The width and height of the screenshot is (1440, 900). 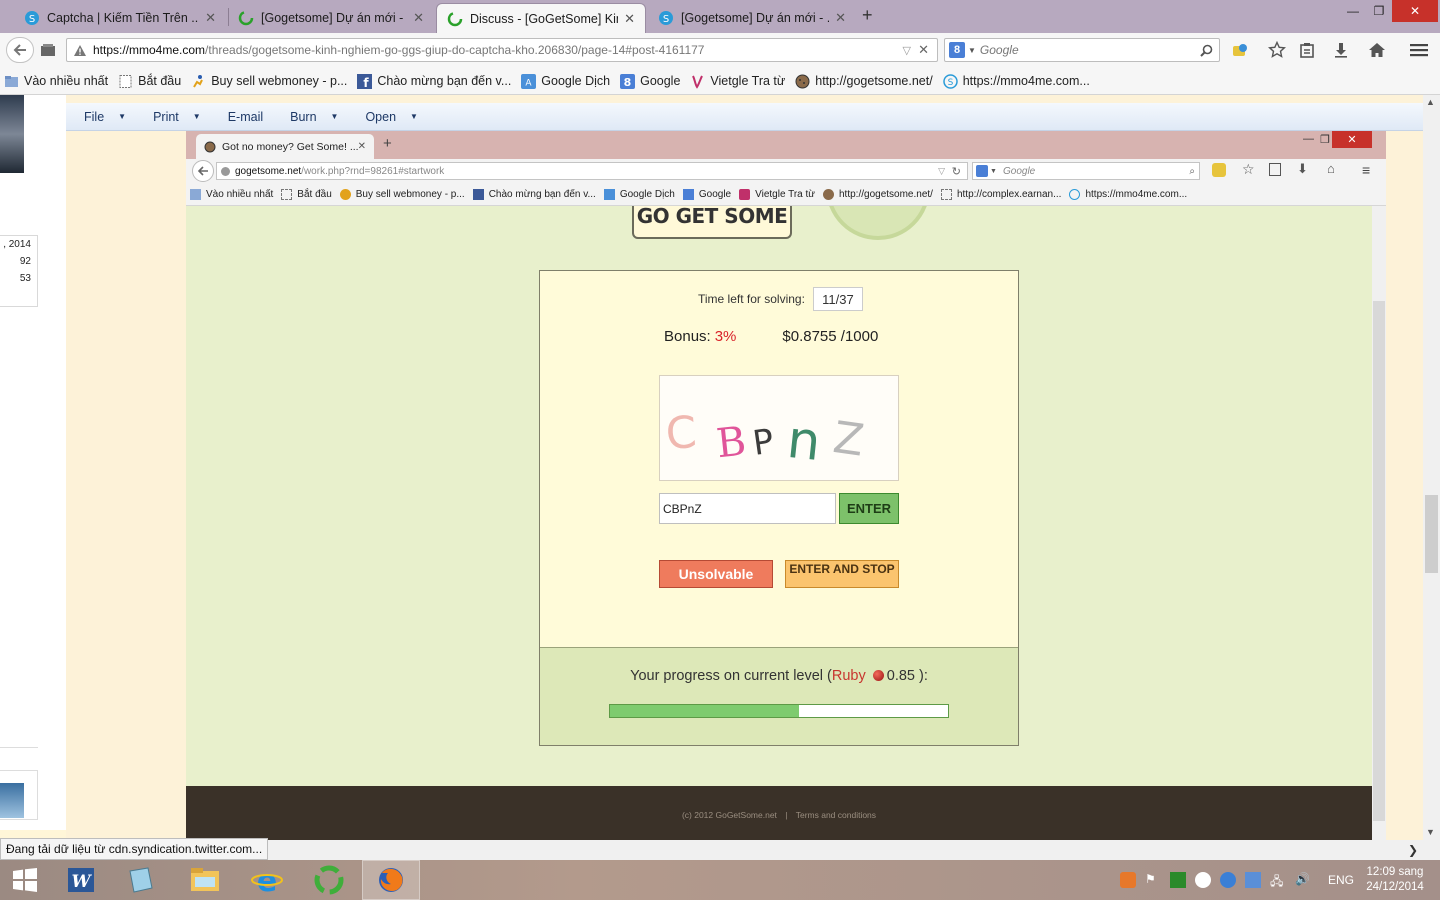 What do you see at coordinates (1277, 50) in the screenshot?
I see `bookmark-star-button` at bounding box center [1277, 50].